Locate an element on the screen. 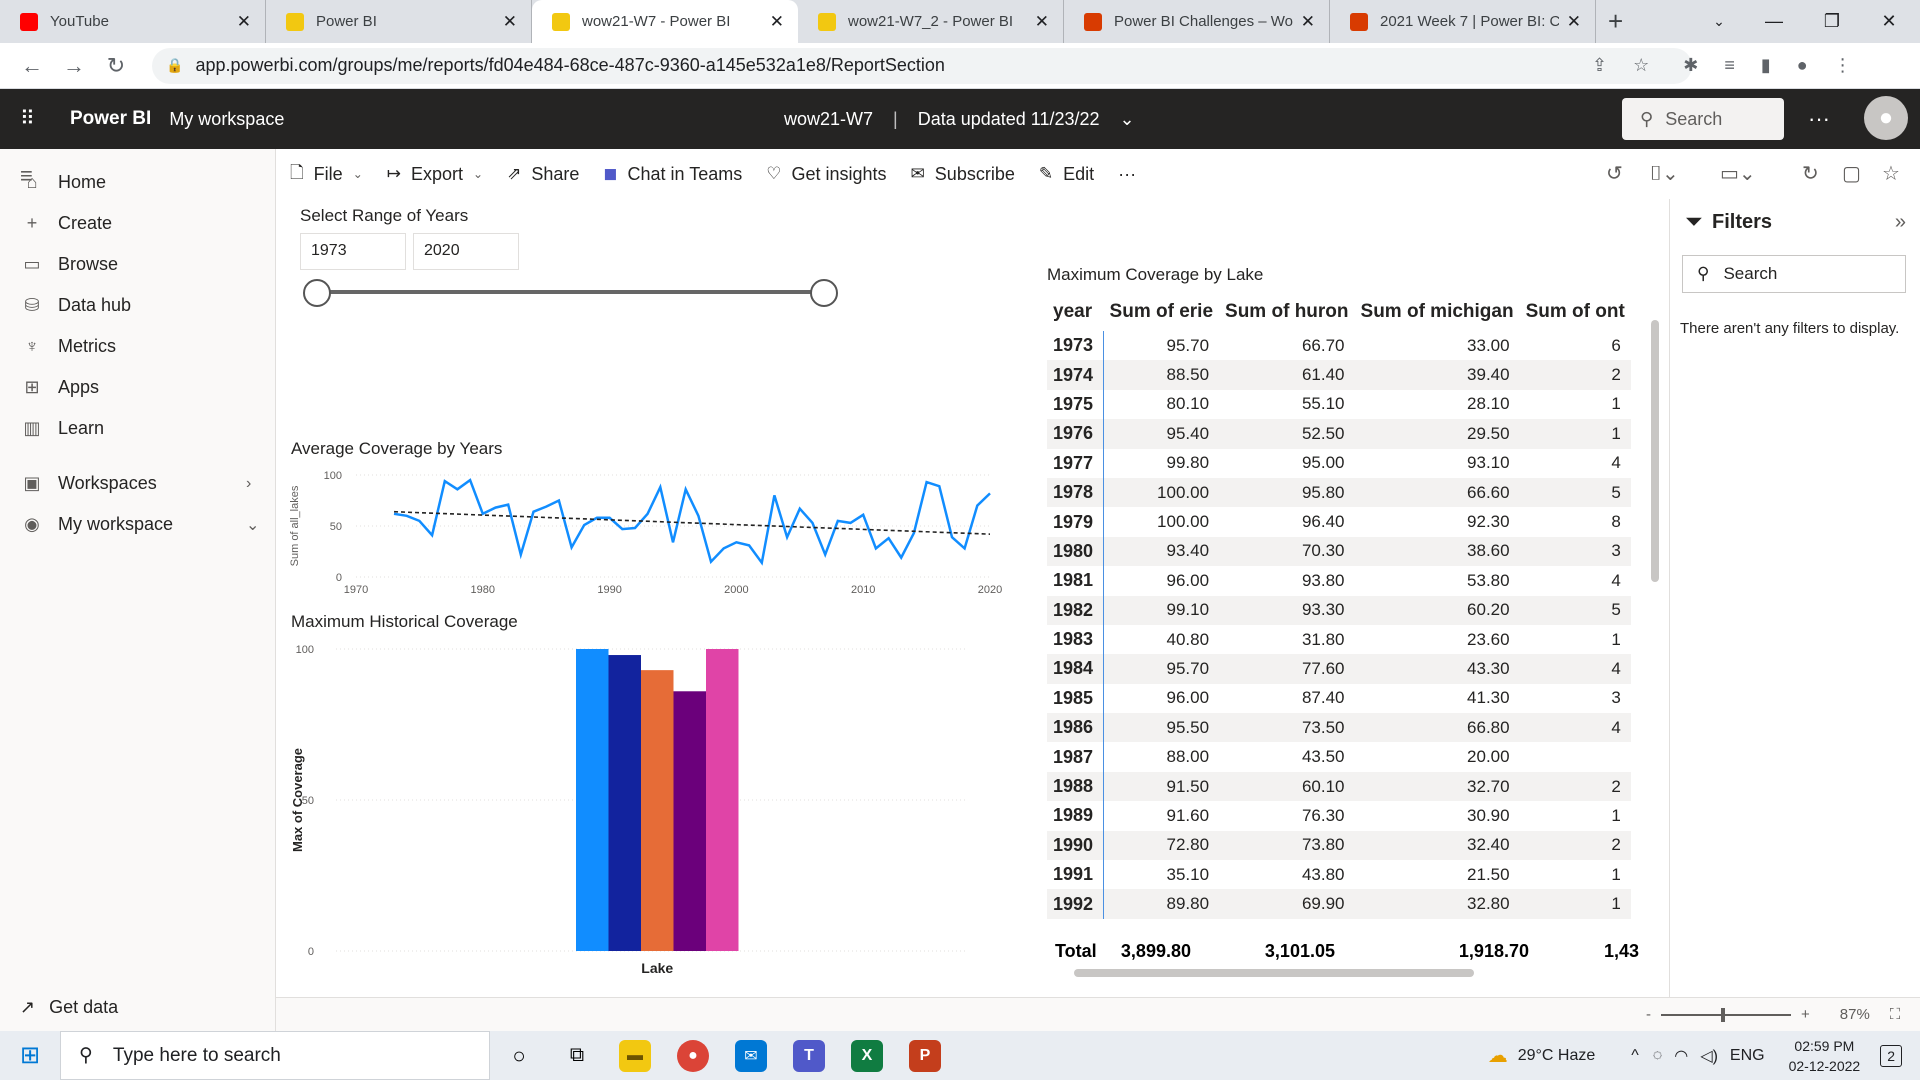  maximize-button: ❐ is located at coordinates (1832, 21).